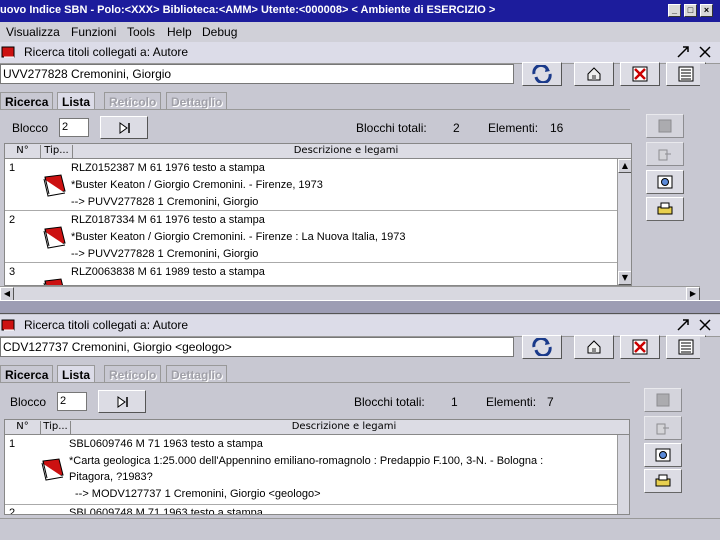 Image resolution: width=720 pixels, height=540 pixels. Describe the element at coordinates (360, 32) in the screenshot. I see `menu-bar: Visualizza Funzioni Tools Help Debug` at that location.